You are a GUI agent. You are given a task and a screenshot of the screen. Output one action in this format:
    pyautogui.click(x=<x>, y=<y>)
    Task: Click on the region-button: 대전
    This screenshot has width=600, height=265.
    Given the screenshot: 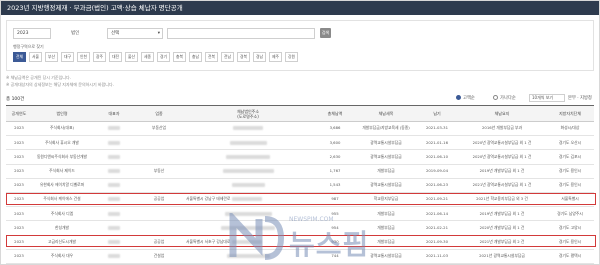 What is the action you would take?
    pyautogui.click(x=115, y=57)
    